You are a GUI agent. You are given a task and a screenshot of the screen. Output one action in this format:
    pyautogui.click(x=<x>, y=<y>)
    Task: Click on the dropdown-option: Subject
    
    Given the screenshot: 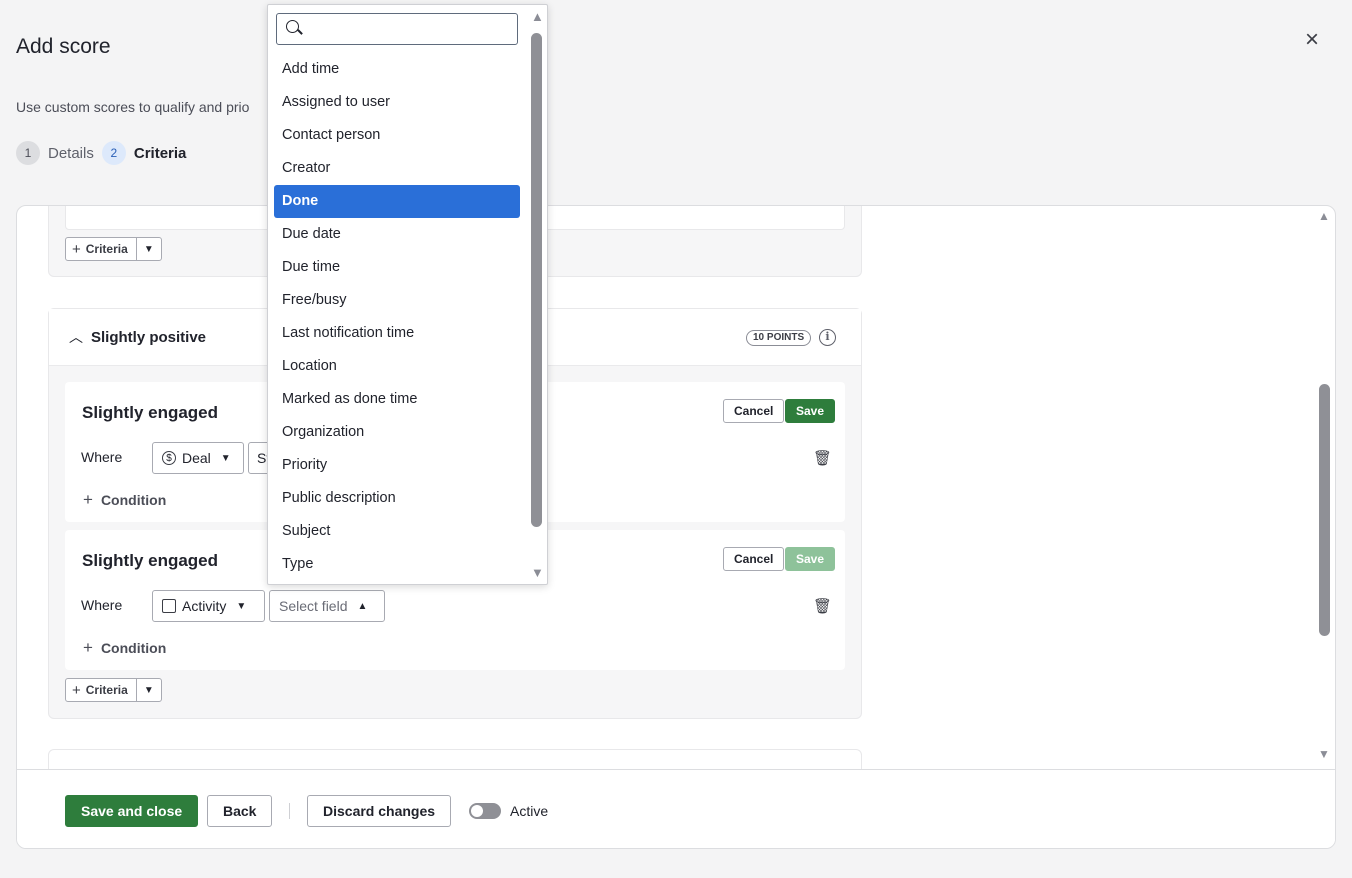 What is the action you would take?
    pyautogui.click(x=397, y=531)
    